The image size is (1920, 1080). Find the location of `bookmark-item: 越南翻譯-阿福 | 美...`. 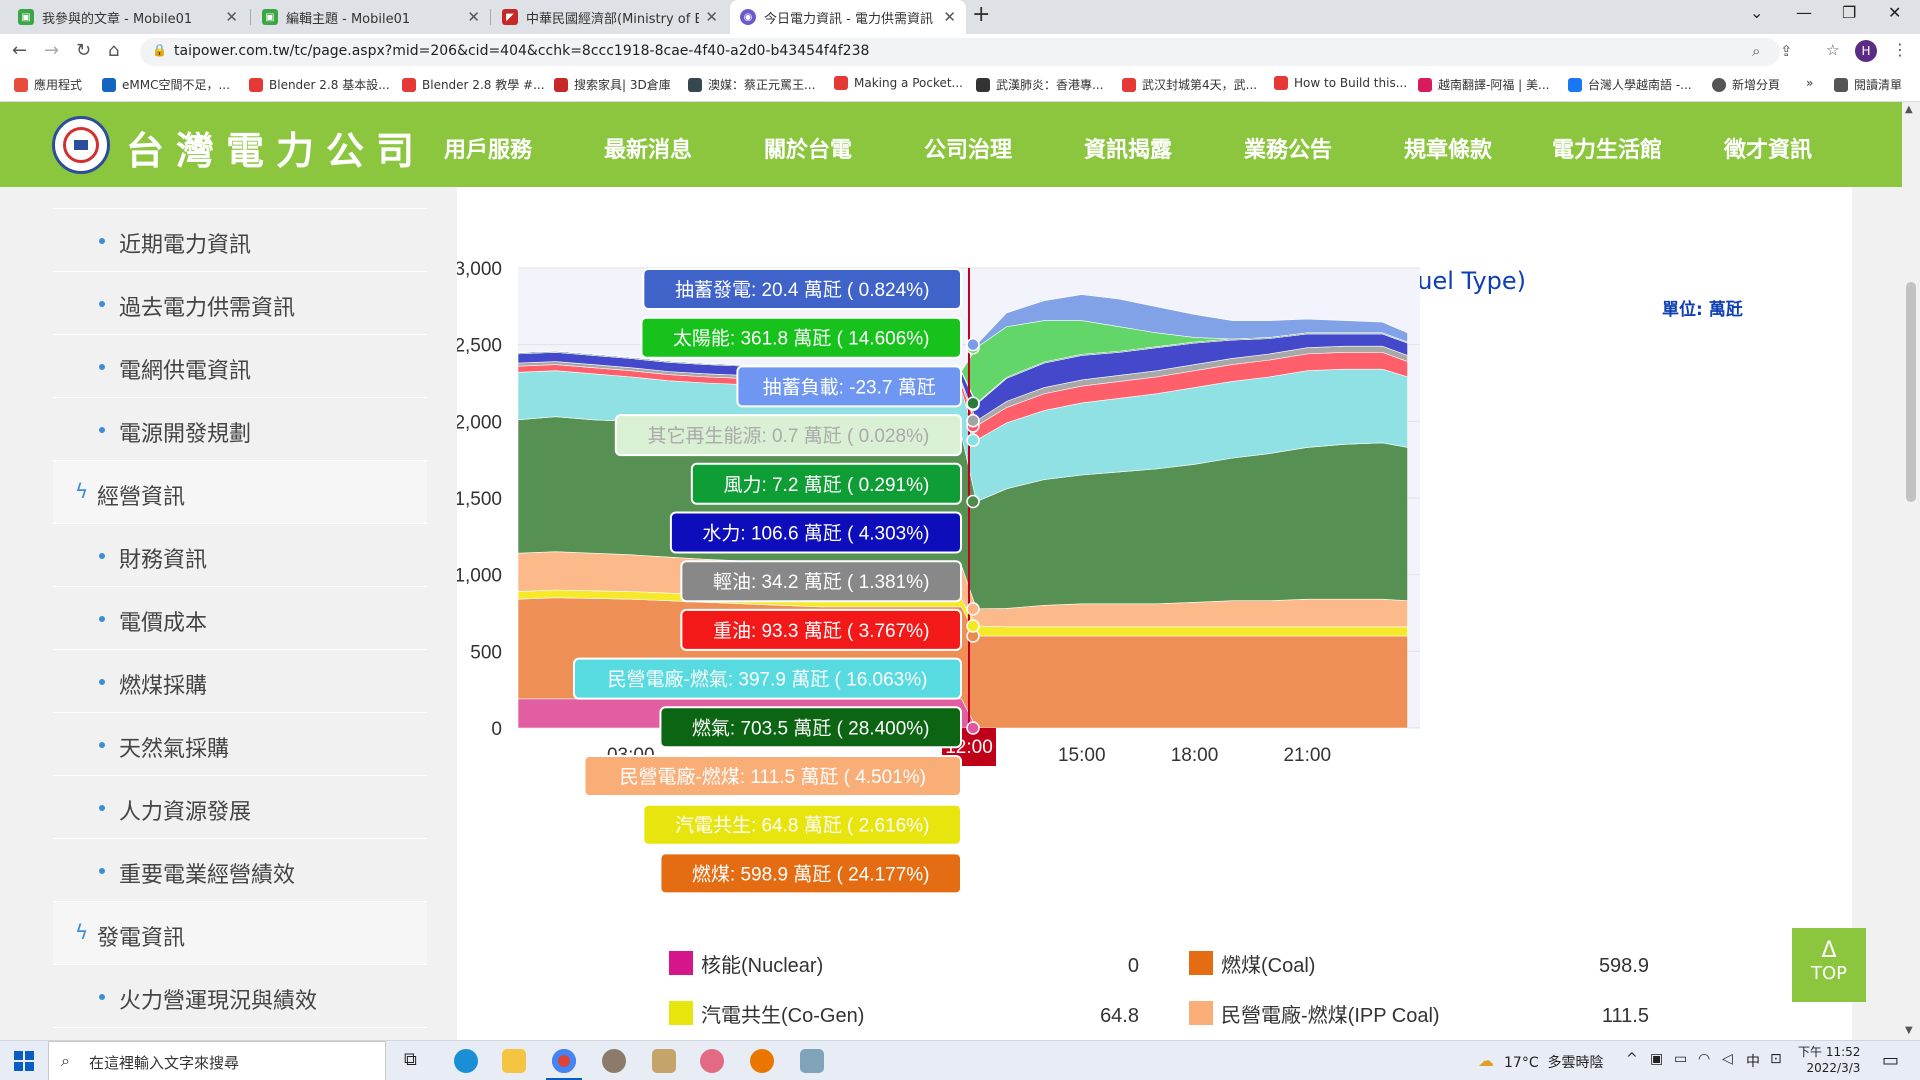

bookmark-item: 越南翻譯-阿福 | 美... is located at coordinates (1483, 84).